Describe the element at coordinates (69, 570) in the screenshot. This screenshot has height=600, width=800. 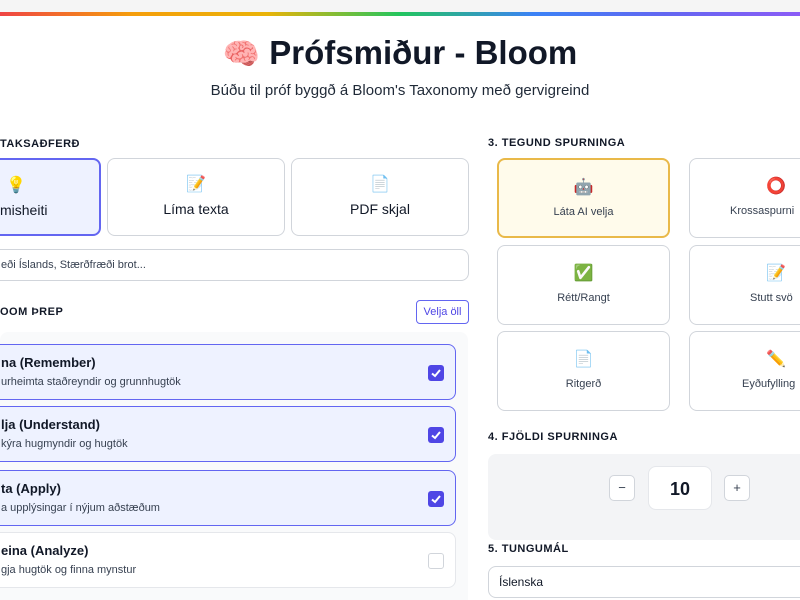
I see `bloom-level-desc: gja hugtök og finna mynstur` at that location.